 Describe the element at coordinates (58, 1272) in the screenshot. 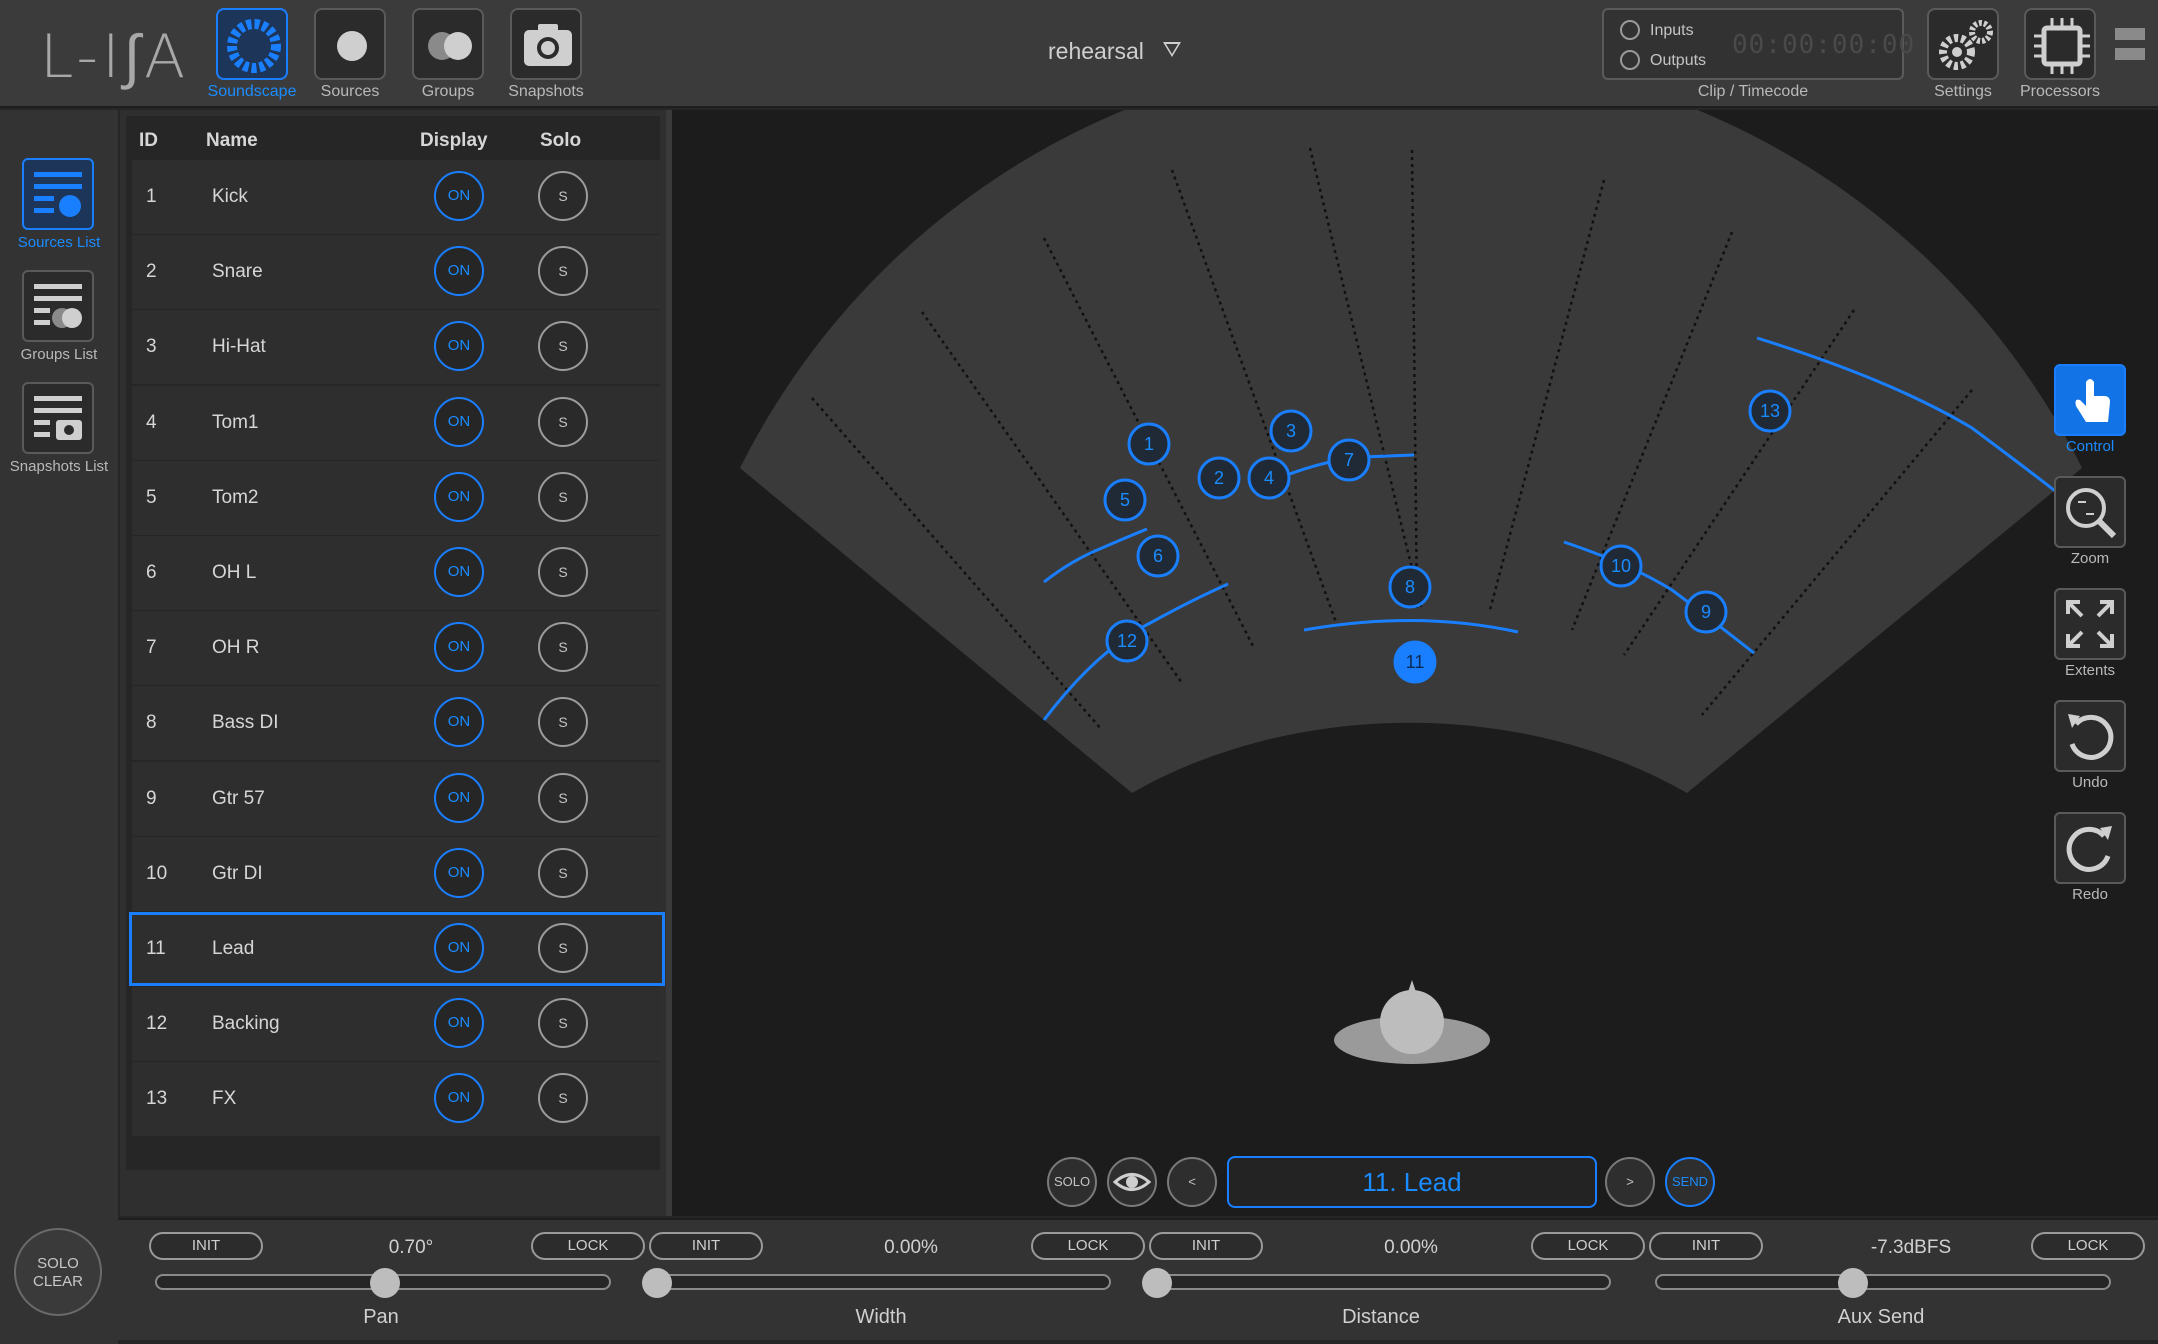

I see `solo-clear-button: SOLO CLEAR` at that location.